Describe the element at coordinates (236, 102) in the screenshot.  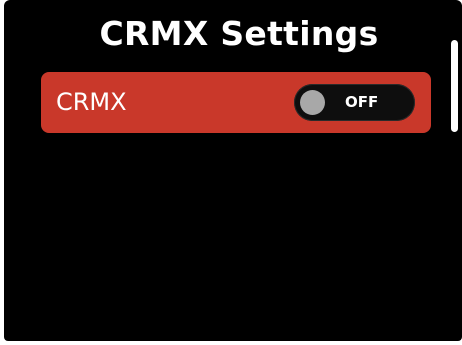
I see `settings-item-crmx: CRMX OFF` at that location.